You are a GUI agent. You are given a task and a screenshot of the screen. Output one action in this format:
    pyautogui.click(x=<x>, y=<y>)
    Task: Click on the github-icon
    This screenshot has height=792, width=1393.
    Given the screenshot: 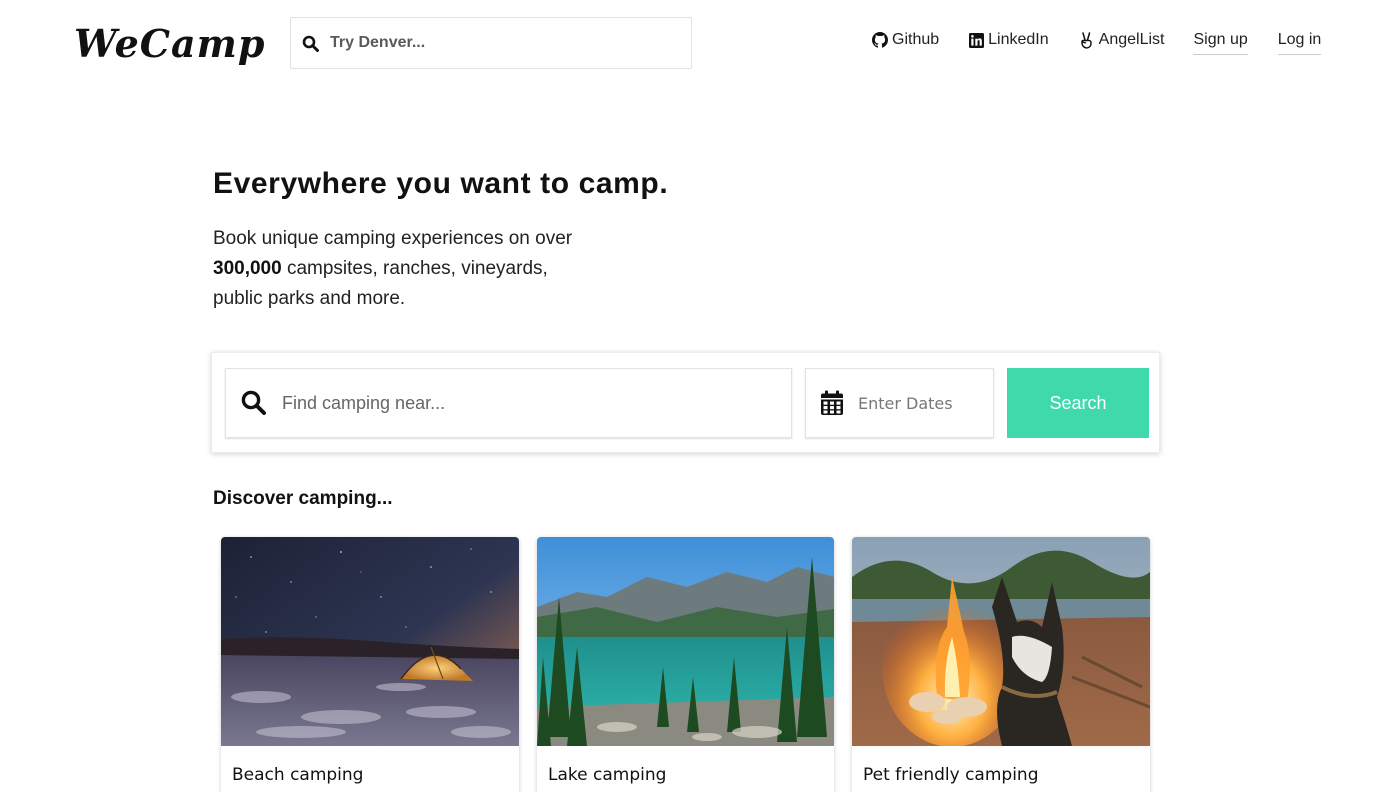 What is the action you would take?
    pyautogui.click(x=880, y=40)
    